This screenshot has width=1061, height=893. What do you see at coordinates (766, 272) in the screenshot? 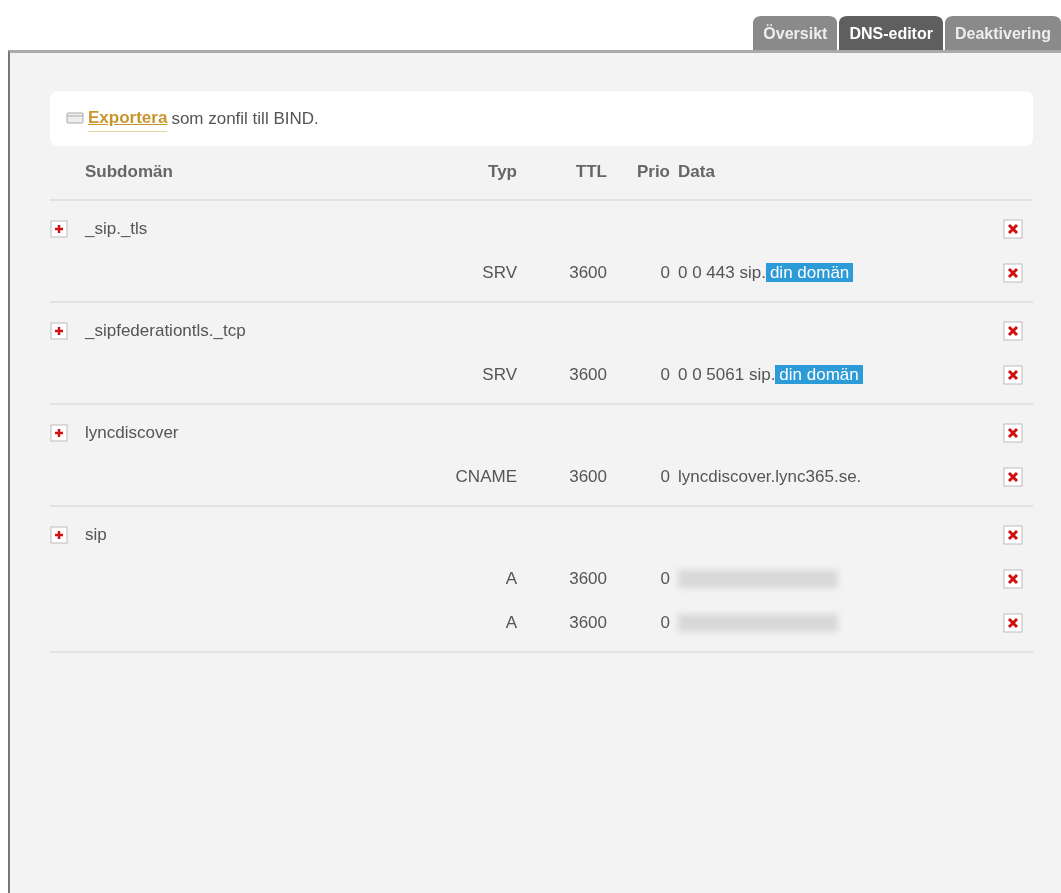
I see `table-cell: 0 0 443 sip. din domän` at bounding box center [766, 272].